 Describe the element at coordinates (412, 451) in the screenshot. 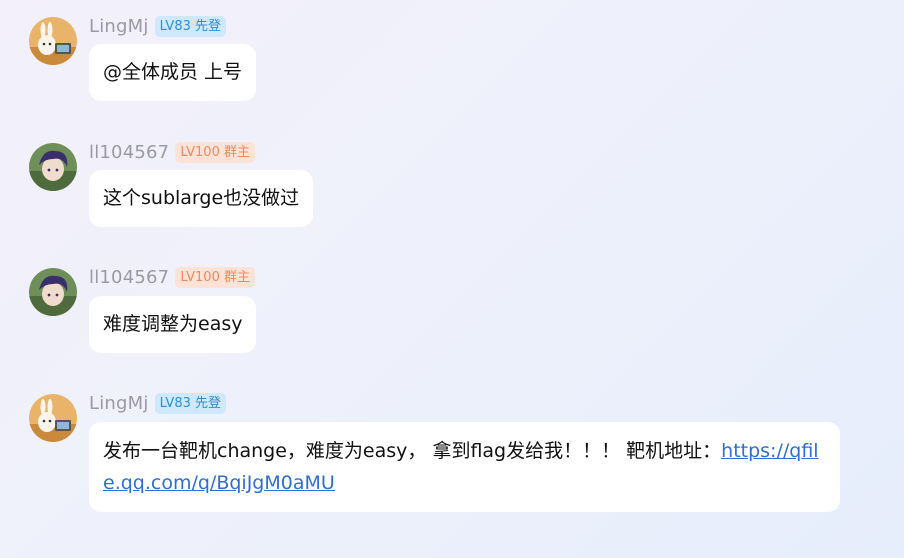

I see `message-text: 发布一台靶机change，难度为easy， 拿到flag发给我！！！ 靶机地址：` at that location.